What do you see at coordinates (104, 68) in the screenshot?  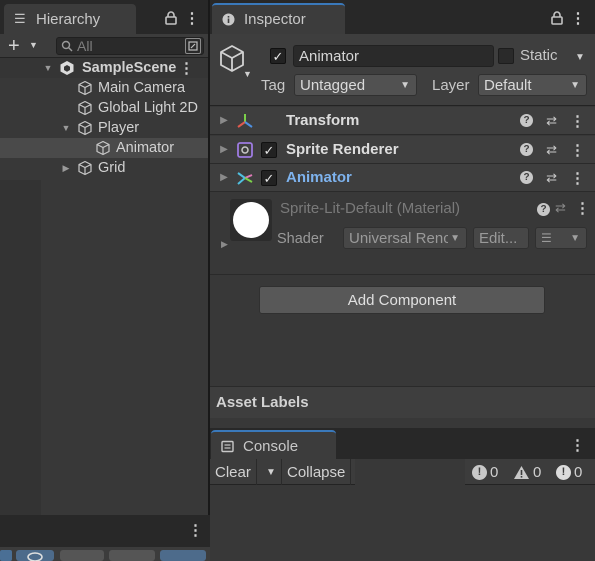 I see `scene-row: ▼ SampleScene ⋮` at bounding box center [104, 68].